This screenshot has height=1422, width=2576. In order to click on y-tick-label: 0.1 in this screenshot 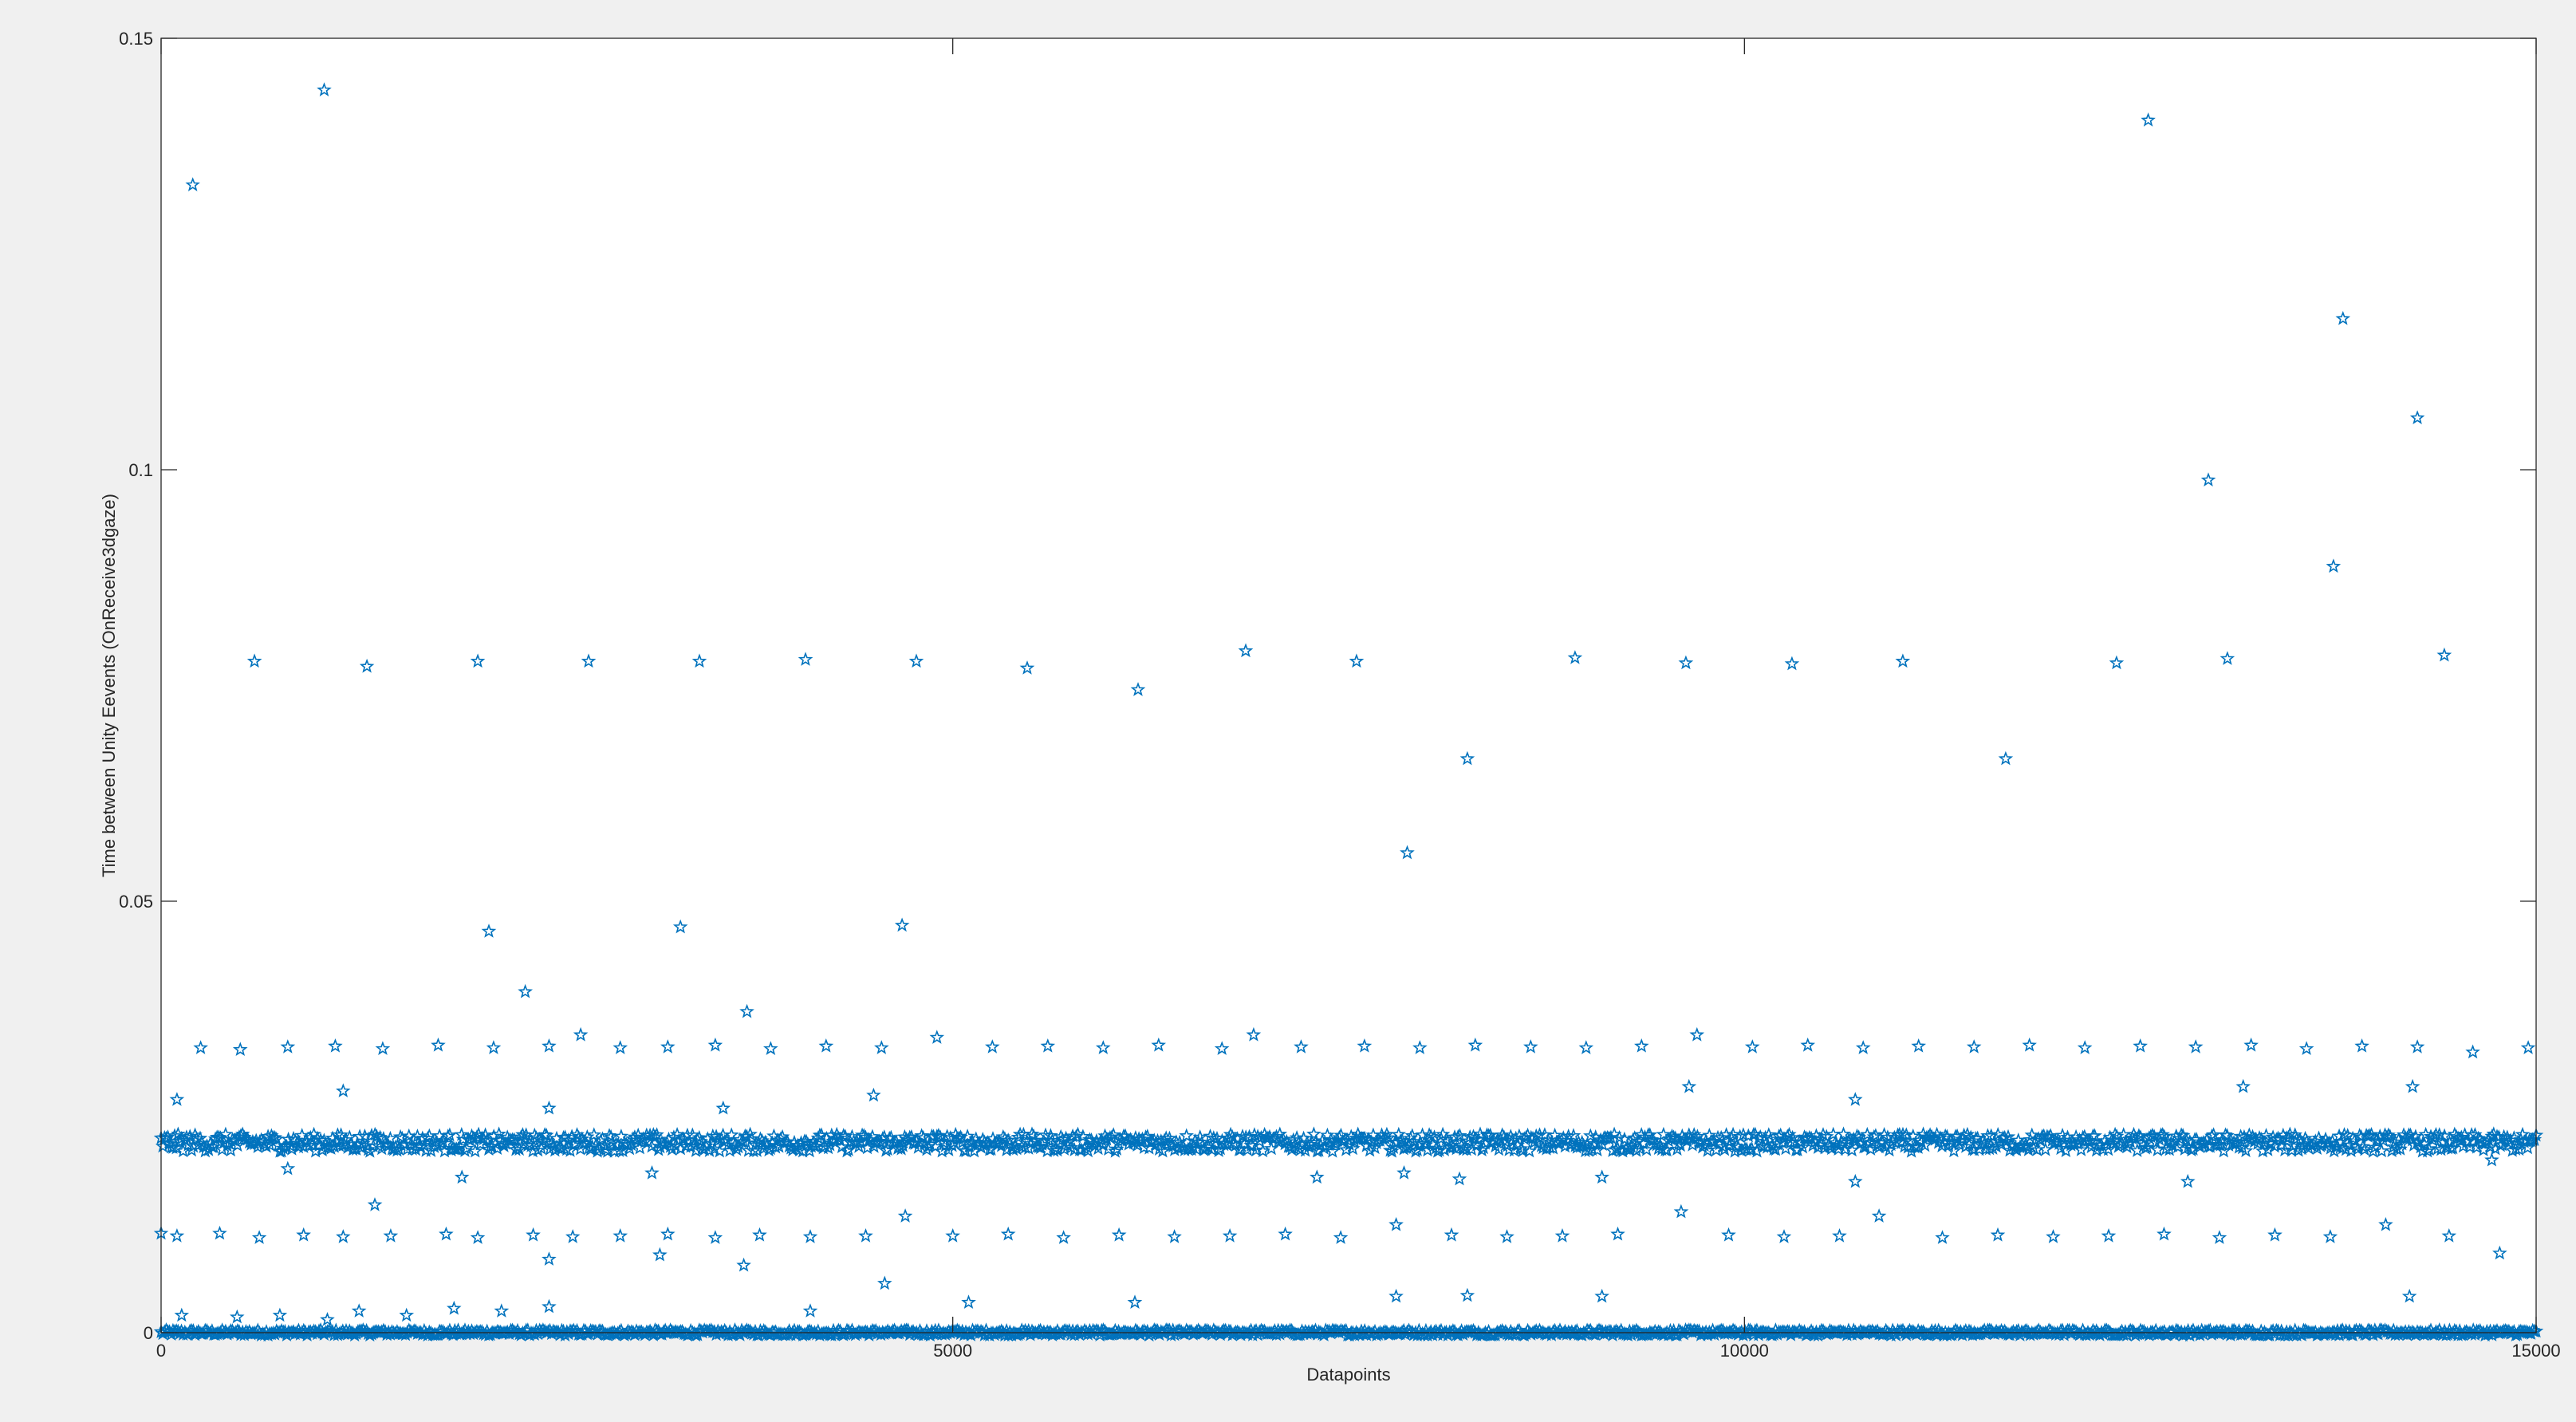, I will do `click(140, 470)`.